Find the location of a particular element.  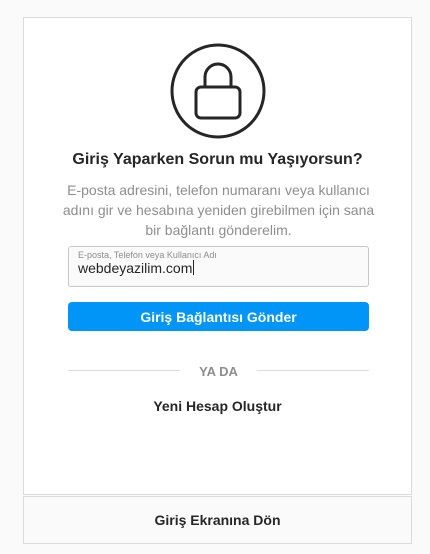

send-login-link-button: Giriş Bağlantısı Gönder is located at coordinates (218, 316).